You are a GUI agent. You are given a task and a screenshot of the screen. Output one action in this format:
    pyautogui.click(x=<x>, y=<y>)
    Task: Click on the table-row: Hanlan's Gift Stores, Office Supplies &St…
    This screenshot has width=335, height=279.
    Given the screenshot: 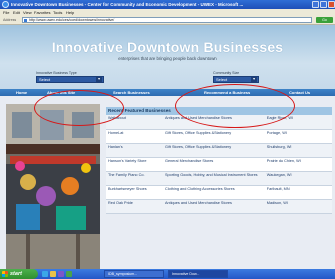 What is the action you would take?
    pyautogui.click(x=219, y=150)
    